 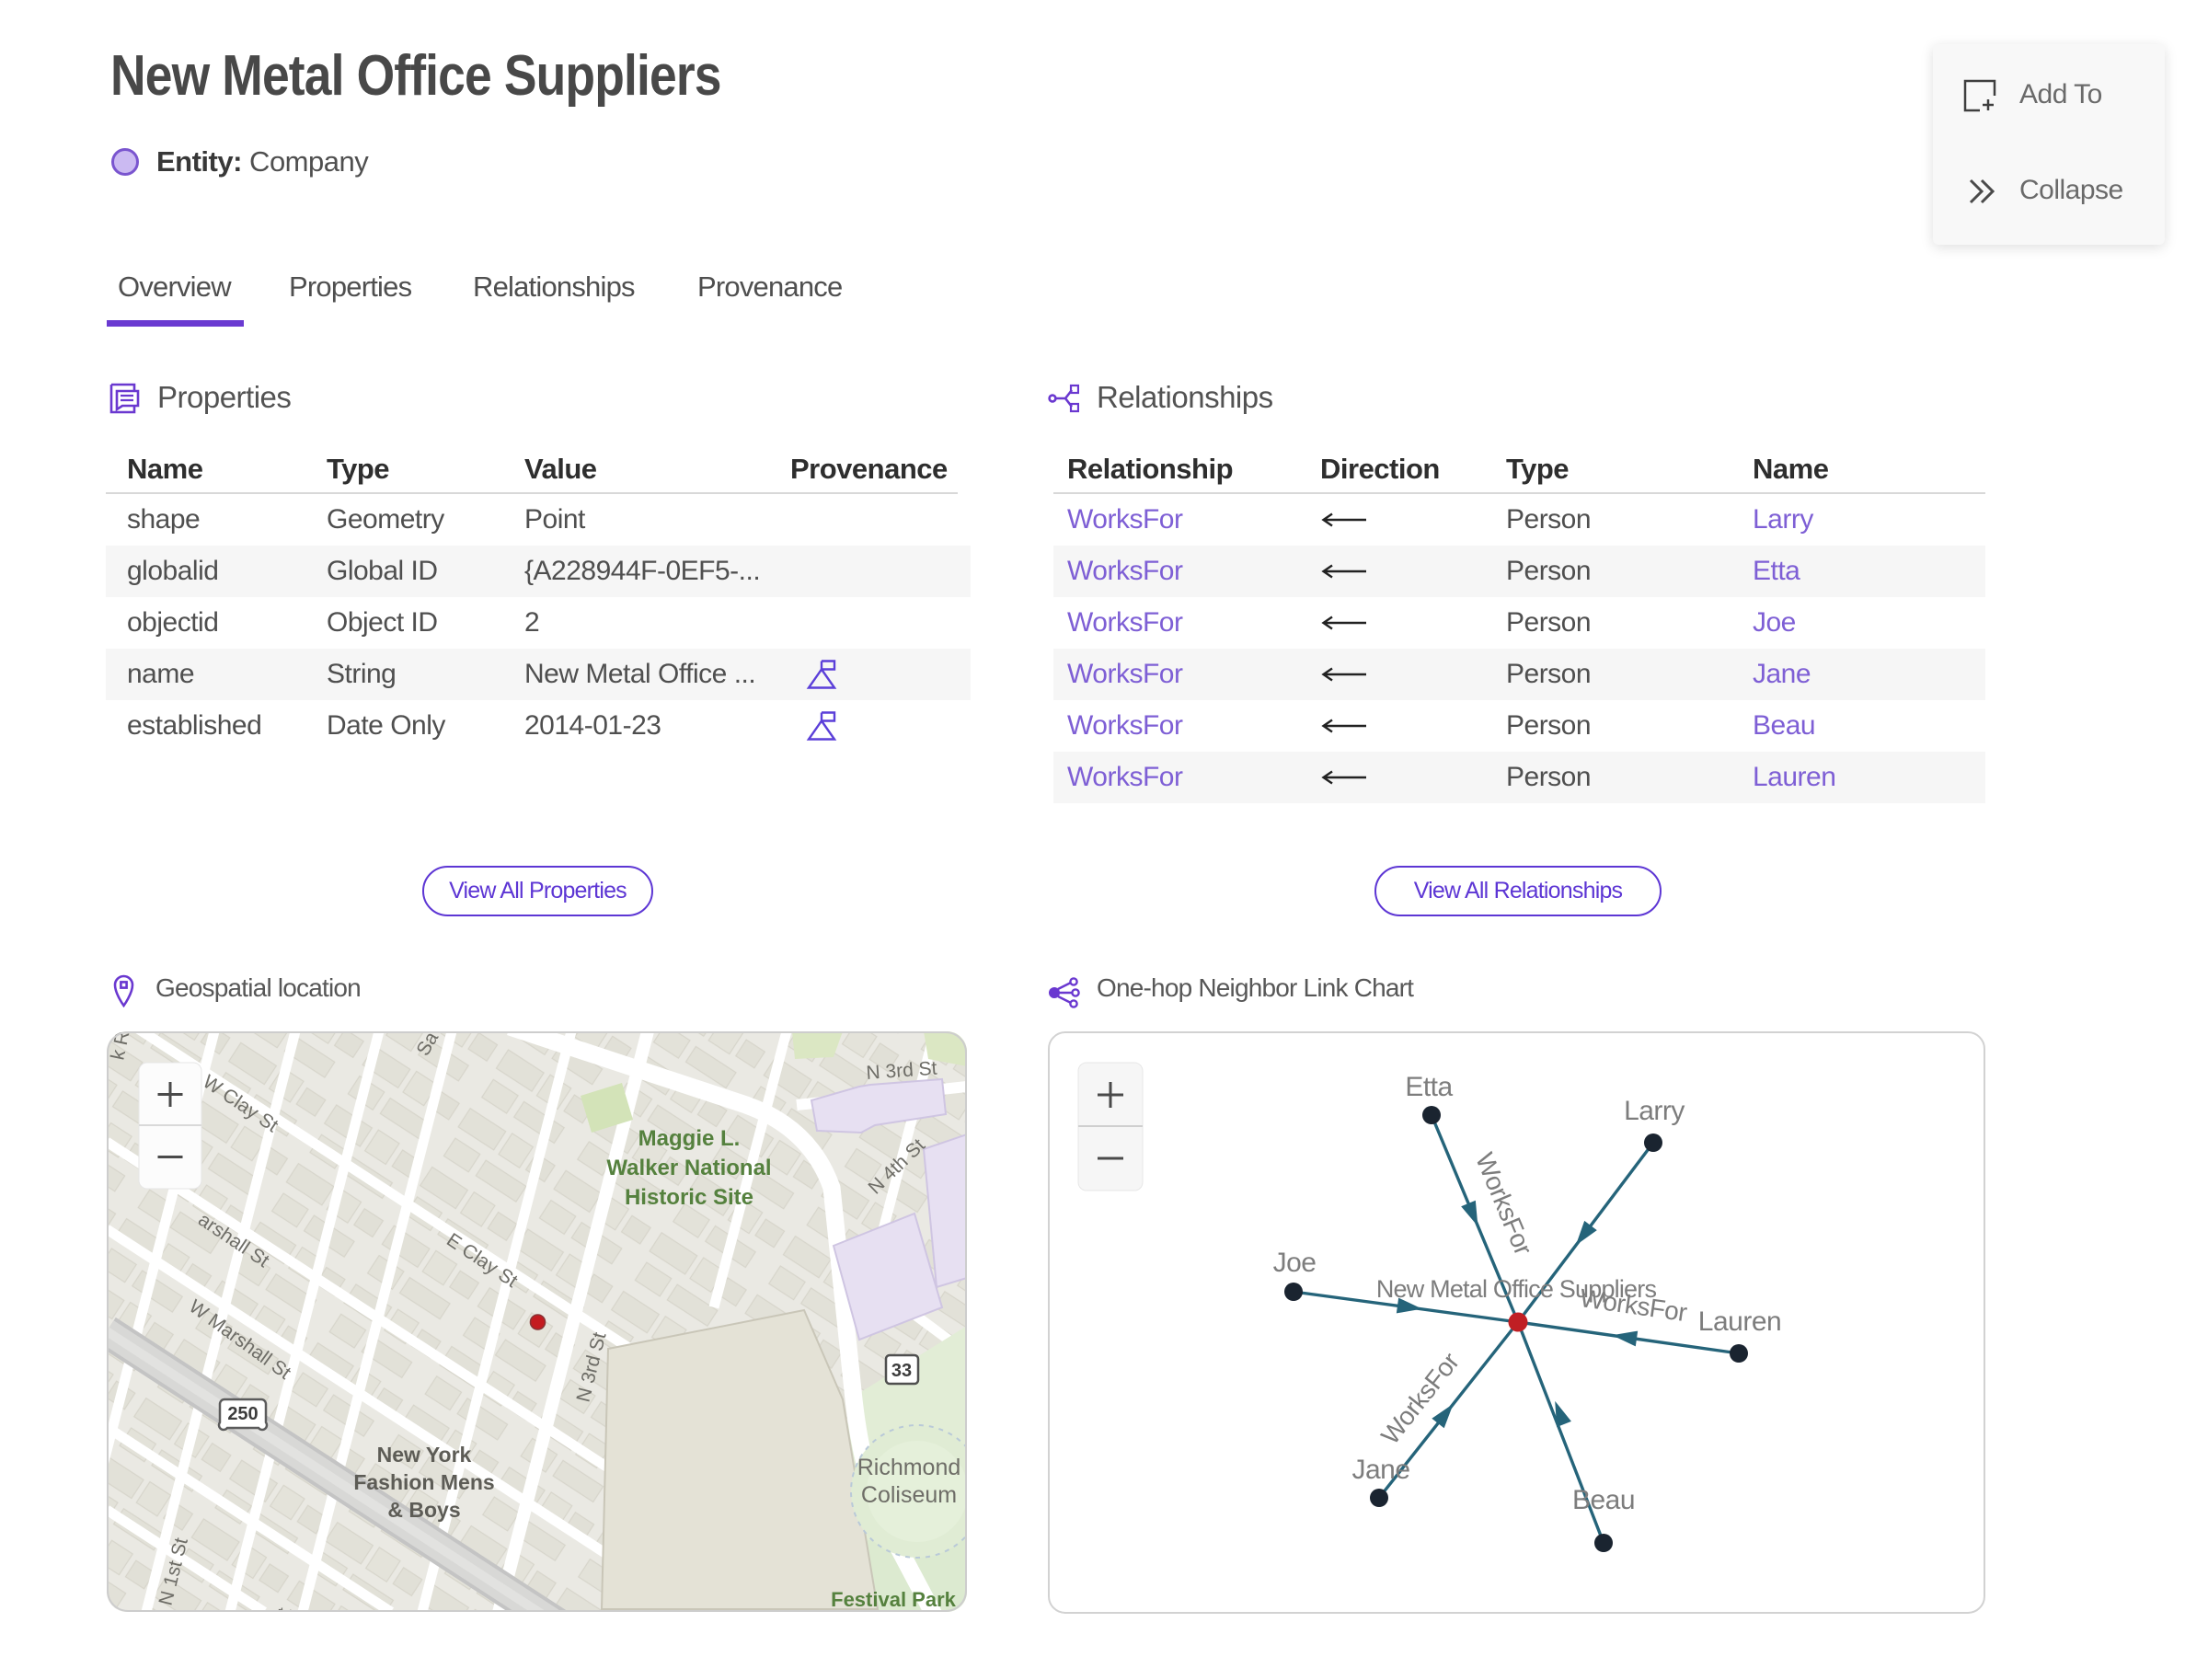 I want to click on svg-text: Etta, so click(x=1429, y=1087).